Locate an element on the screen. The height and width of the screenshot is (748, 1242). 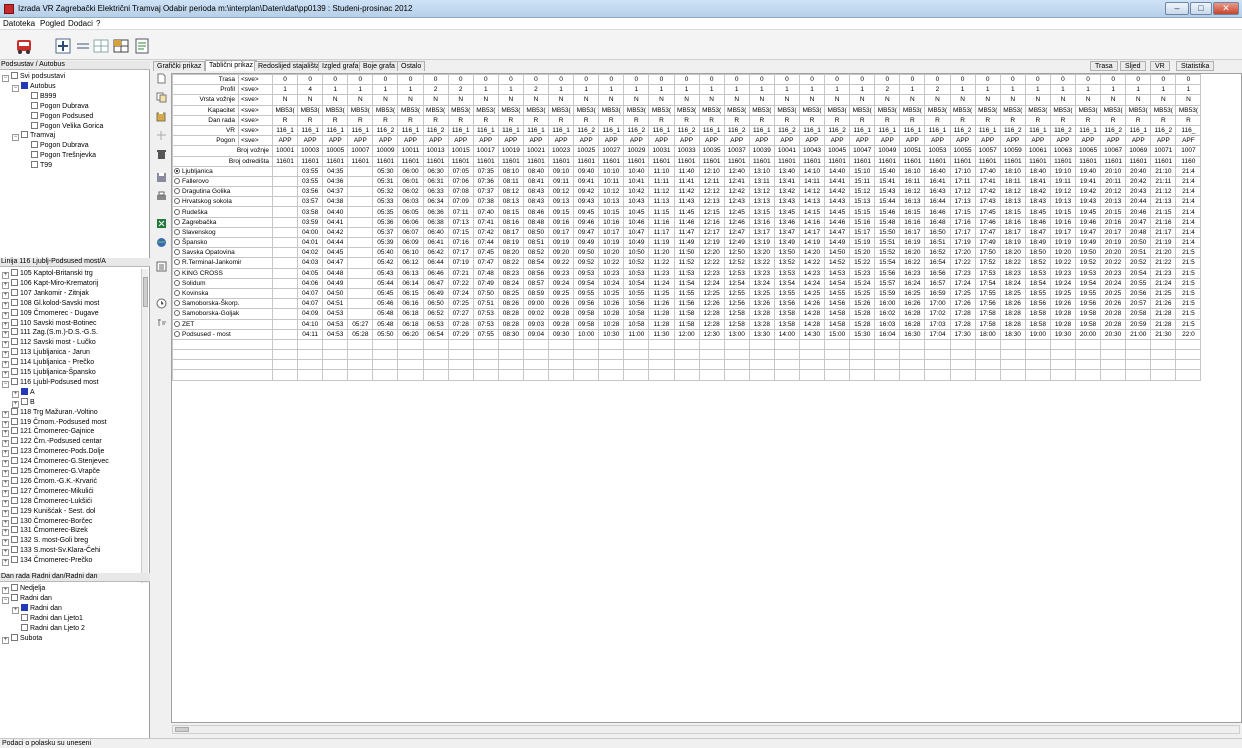
time-cell: 08:46 is located at coordinates (536, 212).